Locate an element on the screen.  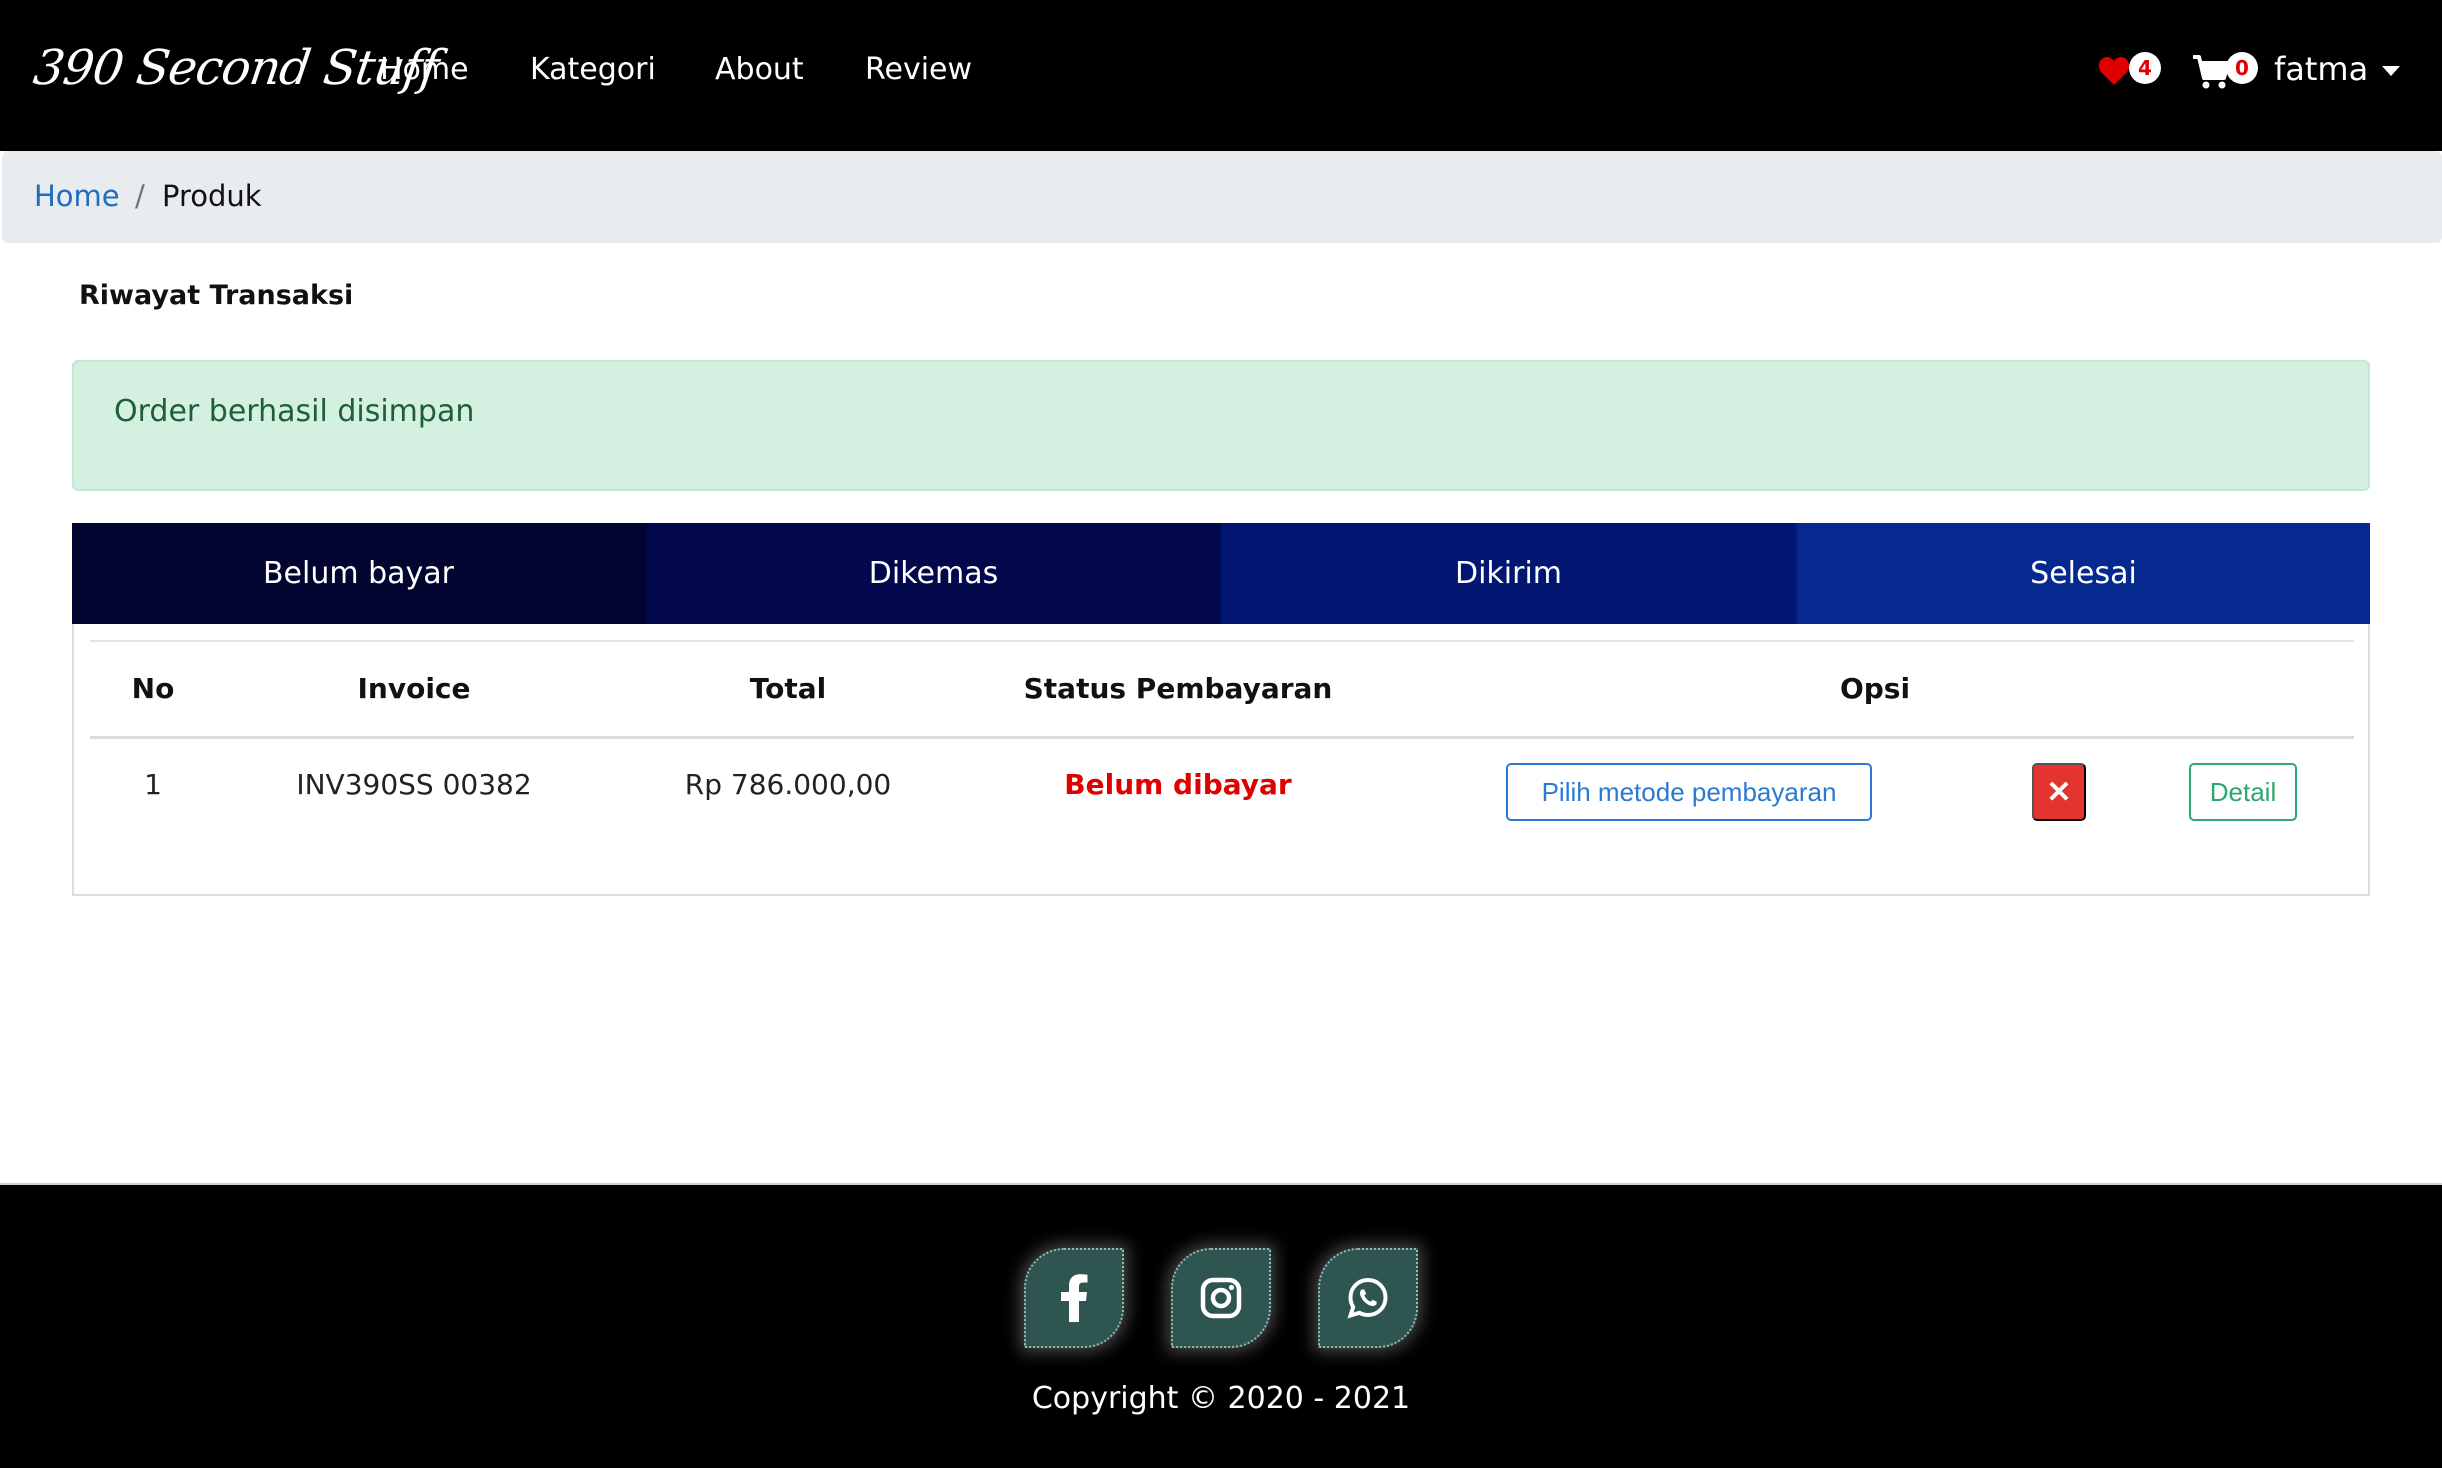
nav-link-about: About is located at coordinates (759, 69).